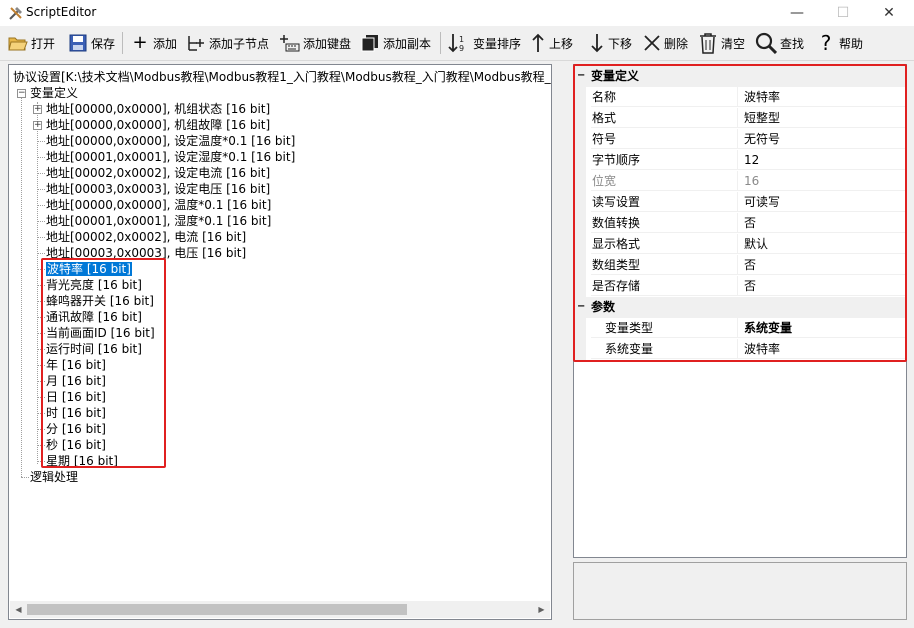 This screenshot has height=628, width=914. Describe the element at coordinates (76, 381) in the screenshot. I see `tree-node-system-variable: 月 [16 bit]` at that location.